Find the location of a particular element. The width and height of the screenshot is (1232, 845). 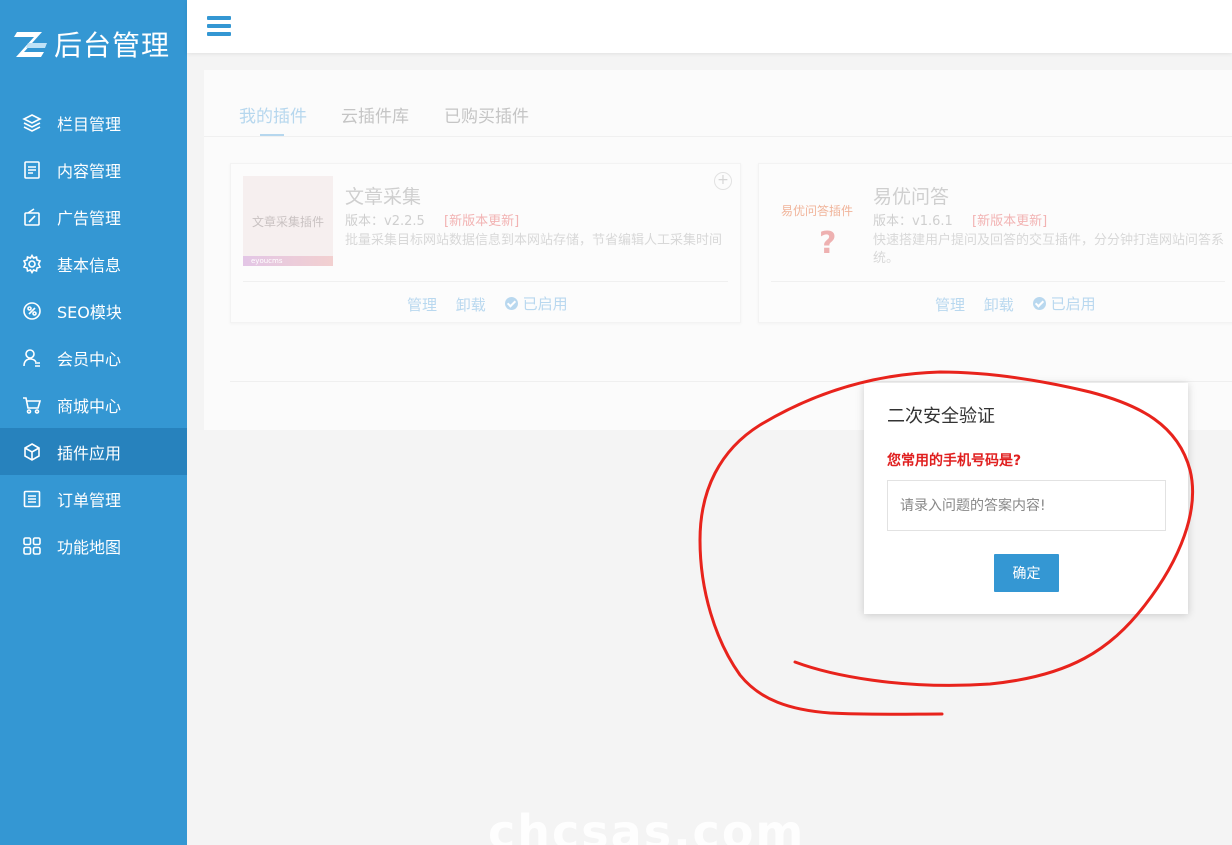

plugin-thumbnail-text: 文章采集插件 is located at coordinates (287, 221).